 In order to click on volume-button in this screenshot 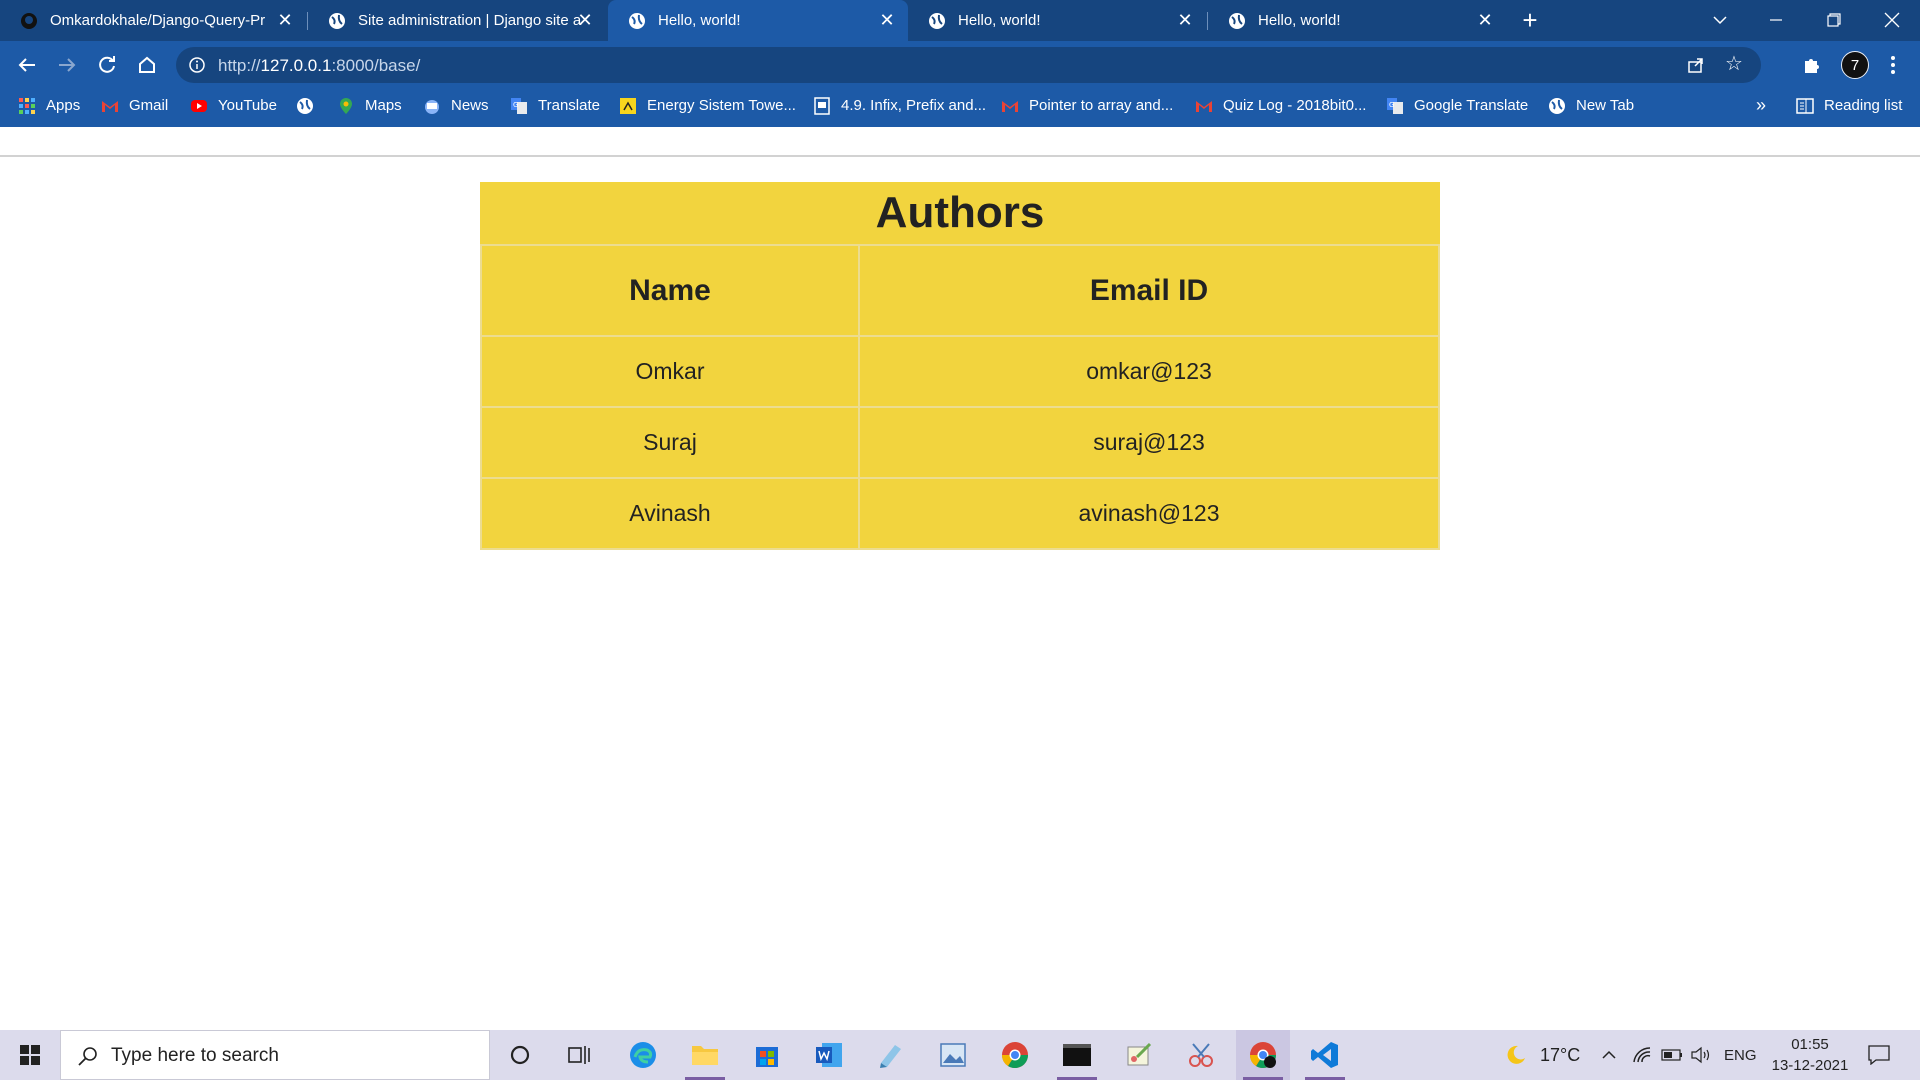, I will do `click(1701, 1055)`.